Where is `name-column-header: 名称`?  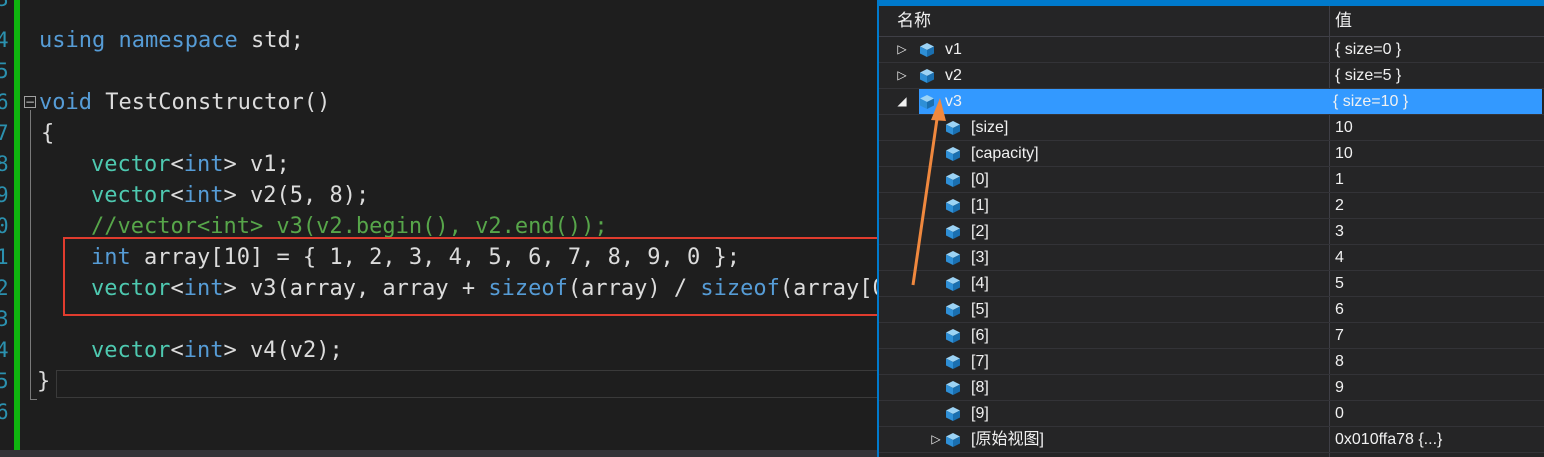 name-column-header: 名称 is located at coordinates (914, 21).